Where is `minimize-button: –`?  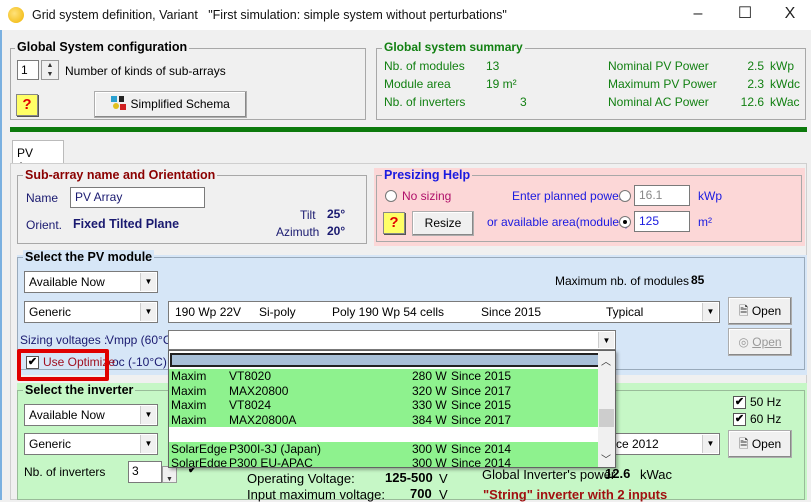 minimize-button: – is located at coordinates (698, 15).